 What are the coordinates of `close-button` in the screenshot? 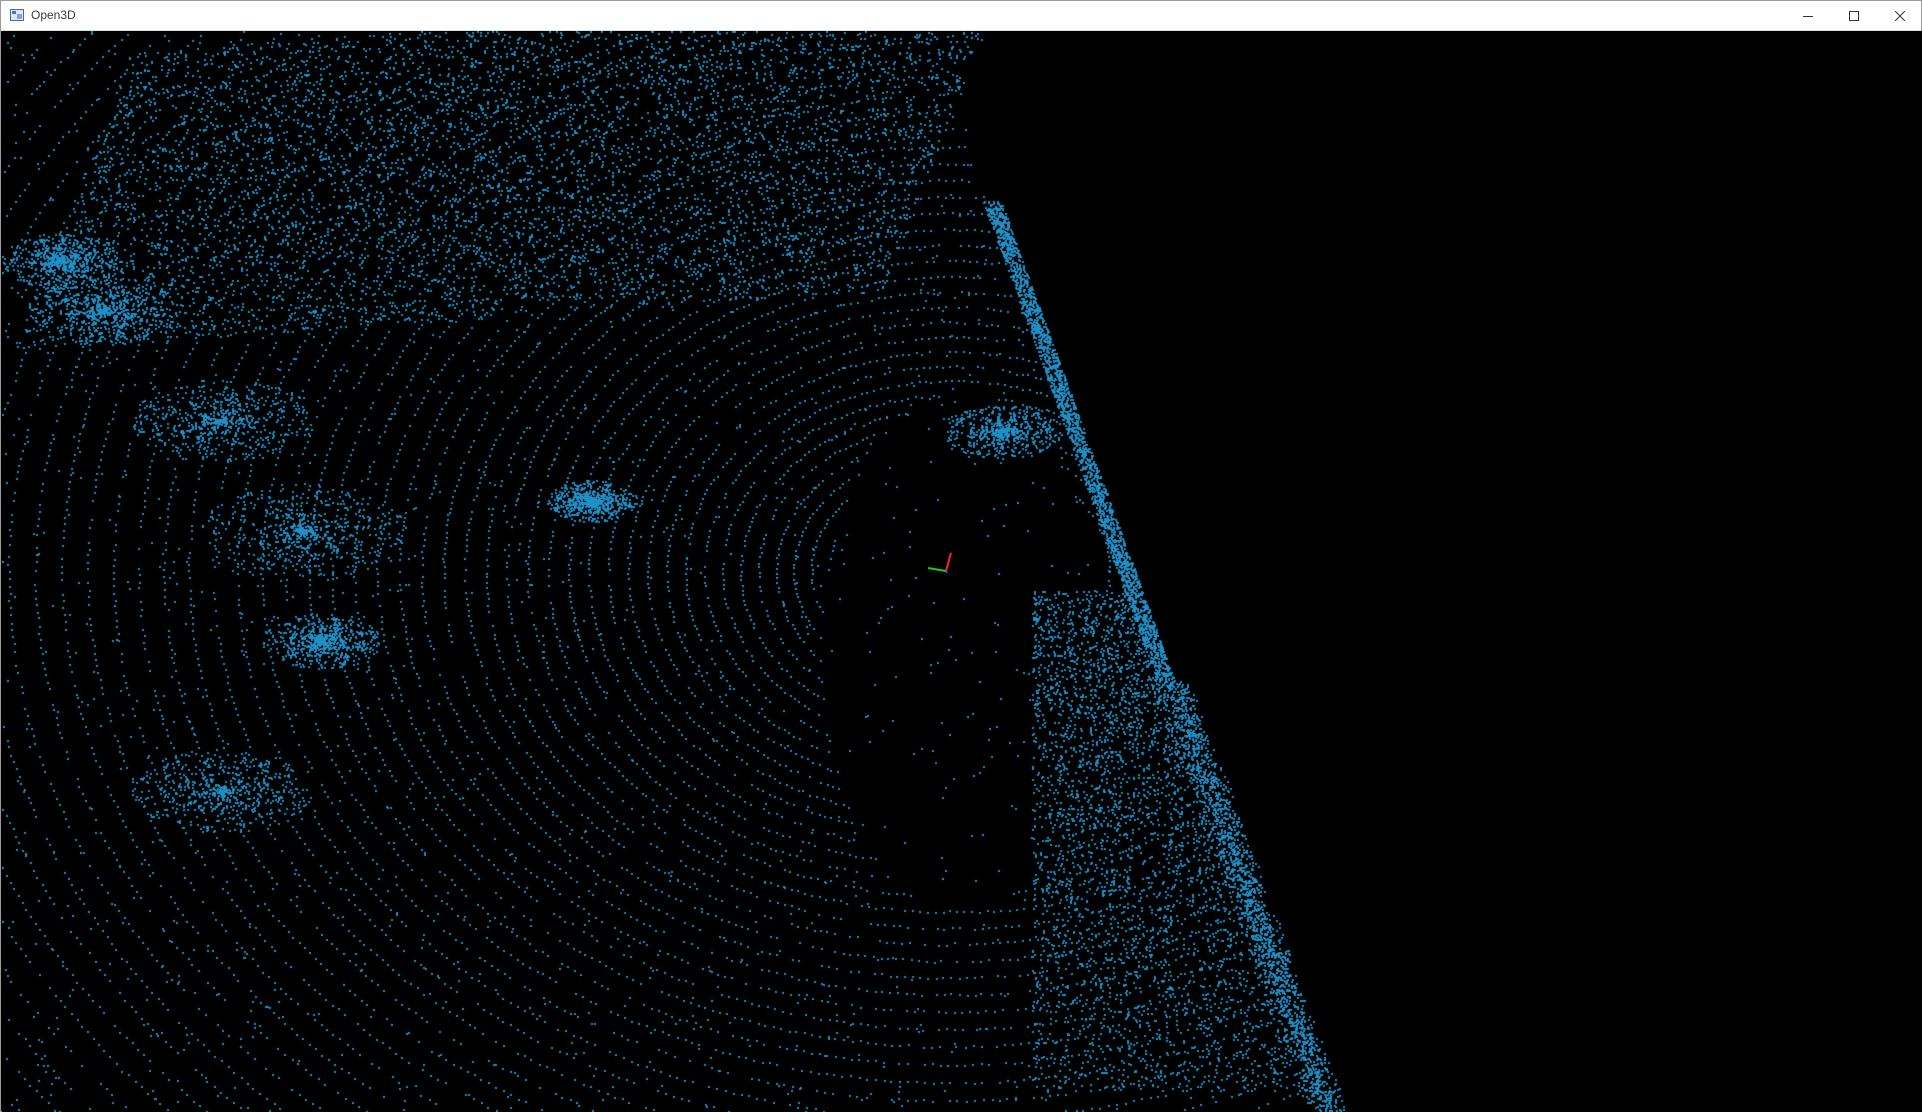 It's located at (1899, 16).